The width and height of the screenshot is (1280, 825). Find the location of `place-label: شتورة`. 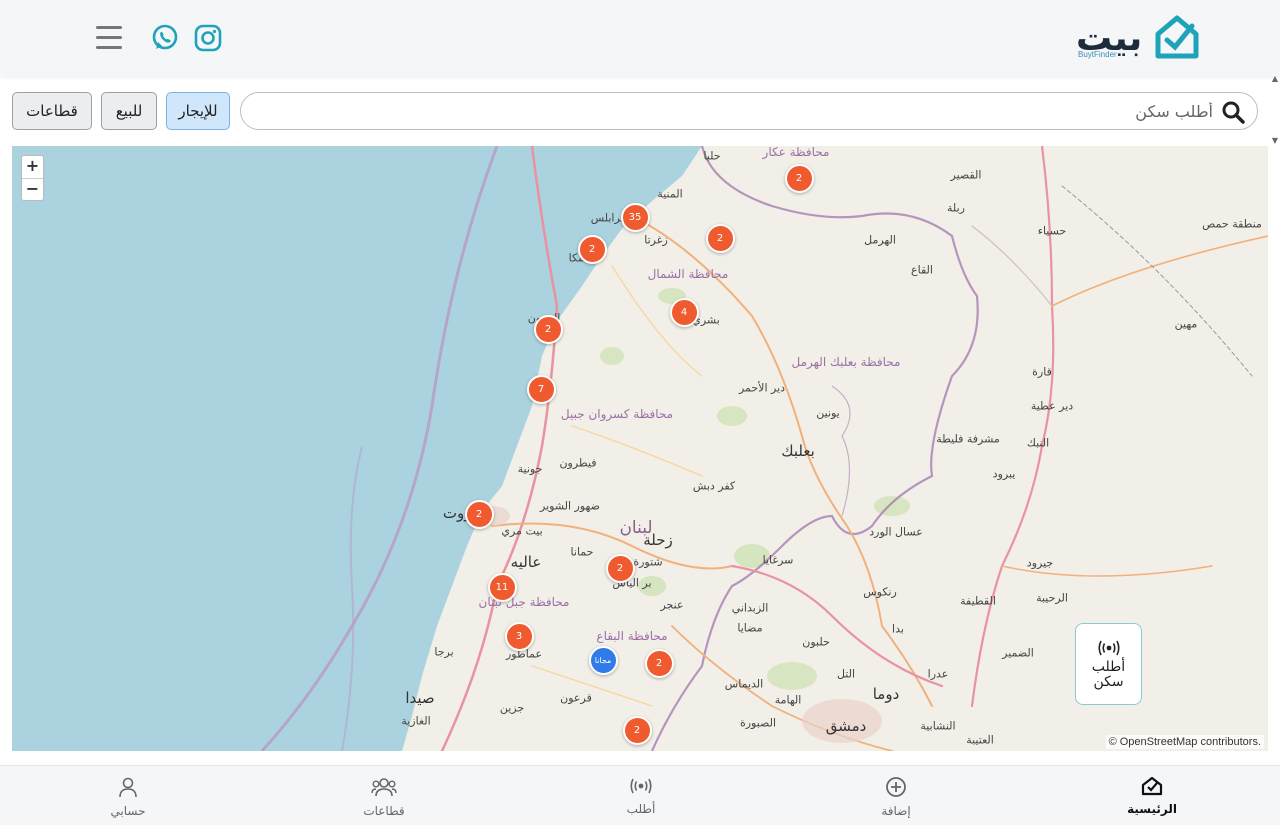

place-label: شتورة is located at coordinates (648, 562).